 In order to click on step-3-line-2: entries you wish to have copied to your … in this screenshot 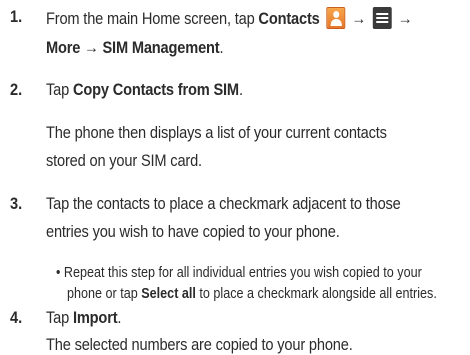, I will do `click(193, 231)`.